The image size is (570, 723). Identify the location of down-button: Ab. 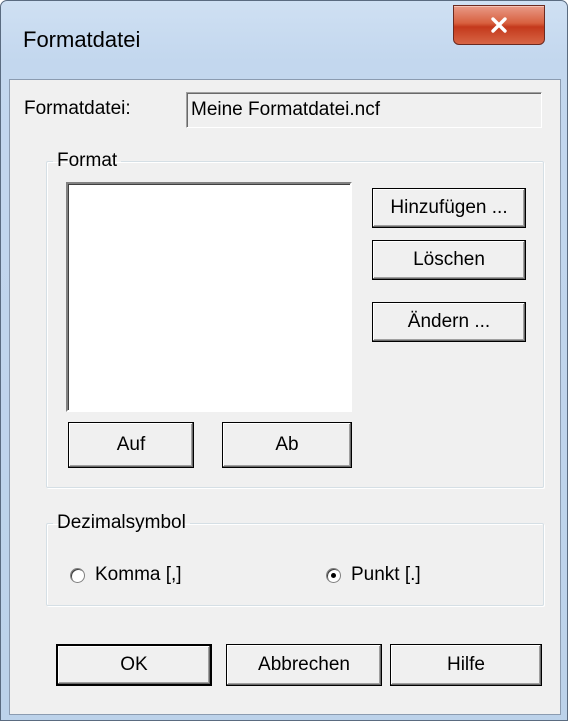
(287, 445).